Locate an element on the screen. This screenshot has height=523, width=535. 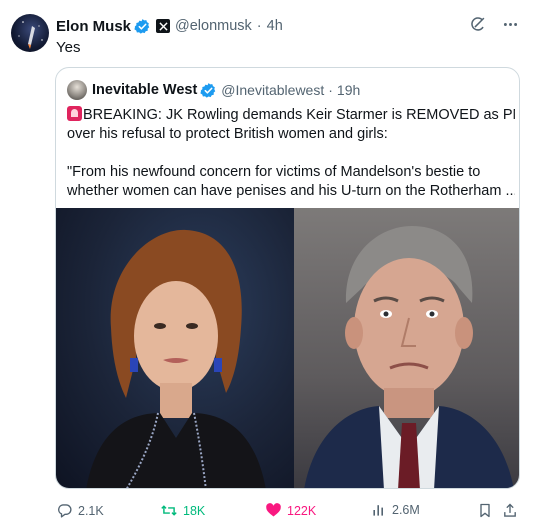
tweet-text: Yes is located at coordinates (68, 47).